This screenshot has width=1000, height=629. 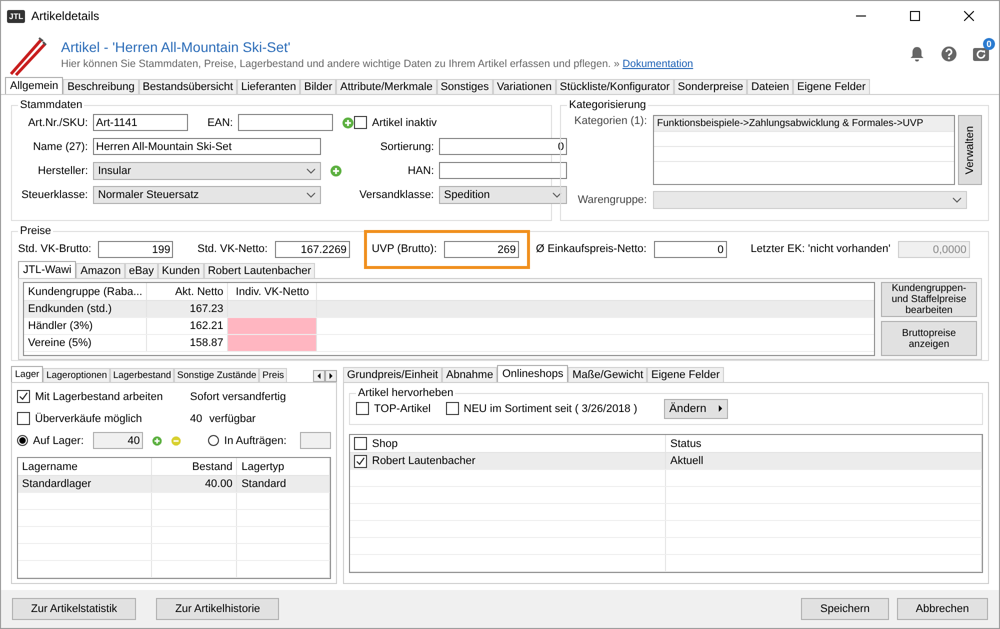 What do you see at coordinates (503, 195) in the screenshot?
I see `dropdown: Spedition` at bounding box center [503, 195].